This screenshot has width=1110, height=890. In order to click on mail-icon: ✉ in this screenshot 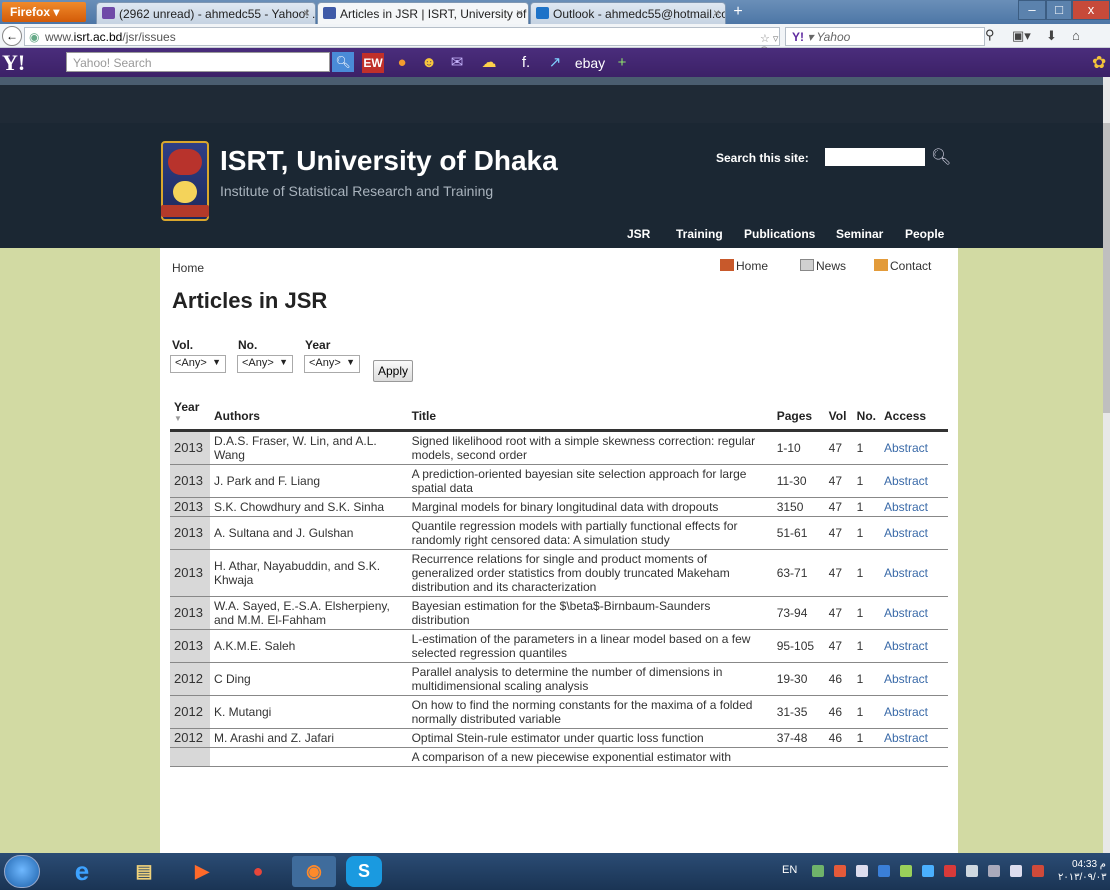, I will do `click(457, 63)`.